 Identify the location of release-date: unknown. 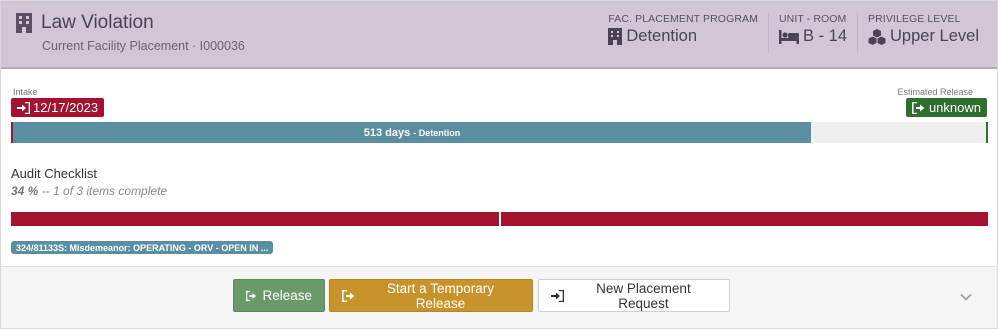
(954, 107).